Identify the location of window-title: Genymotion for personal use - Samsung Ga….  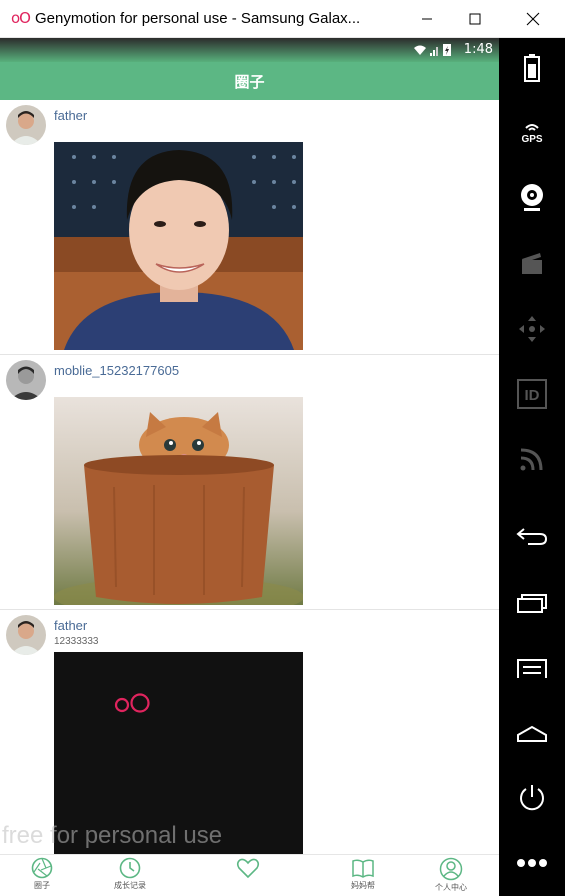
(198, 18).